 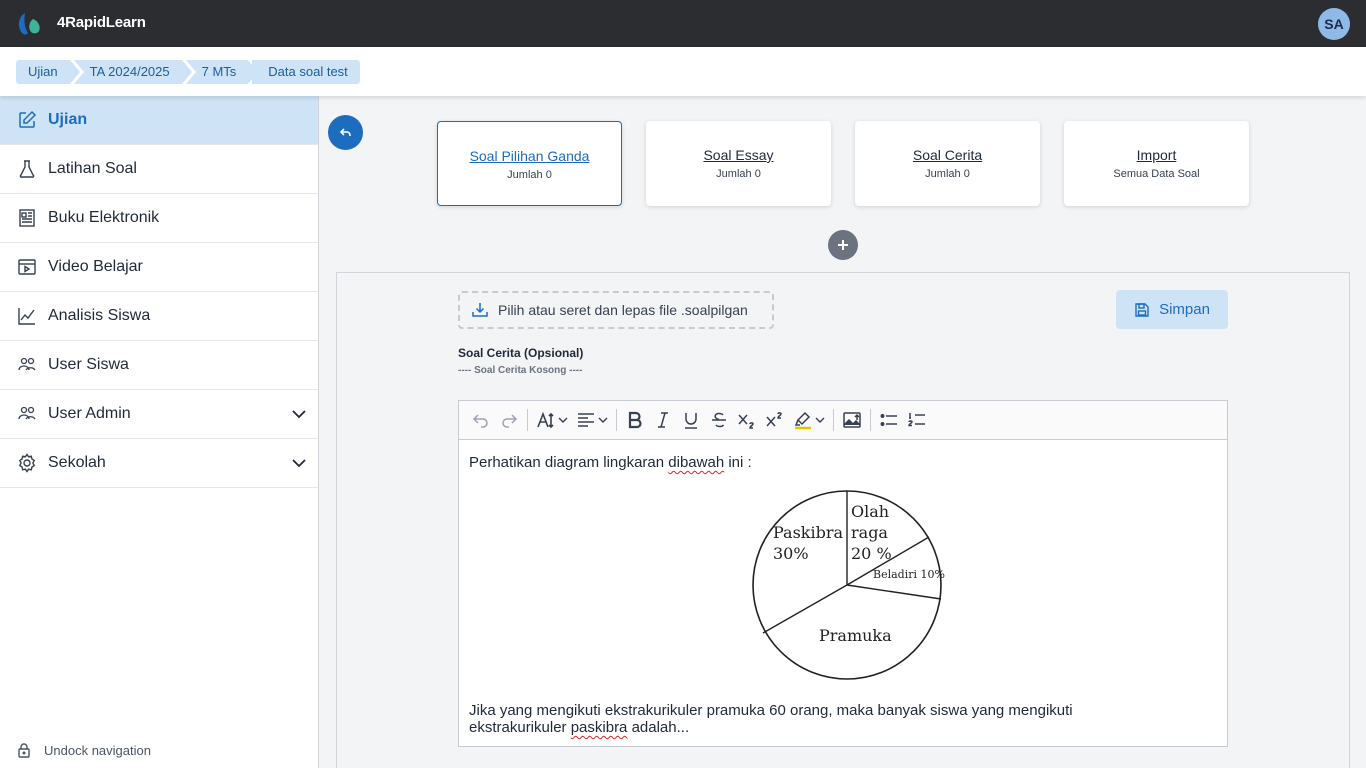 I want to click on highlight-dropdown, so click(x=809, y=420).